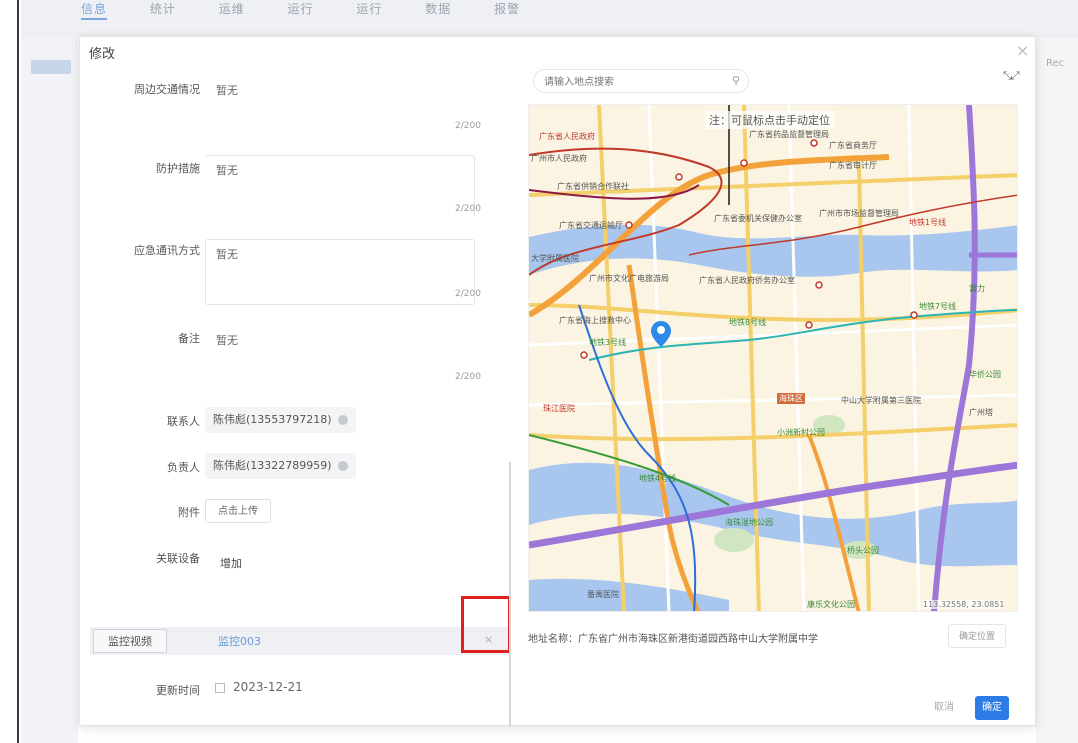  What do you see at coordinates (183, 467) in the screenshot?
I see `person-label: 负责人` at bounding box center [183, 467].